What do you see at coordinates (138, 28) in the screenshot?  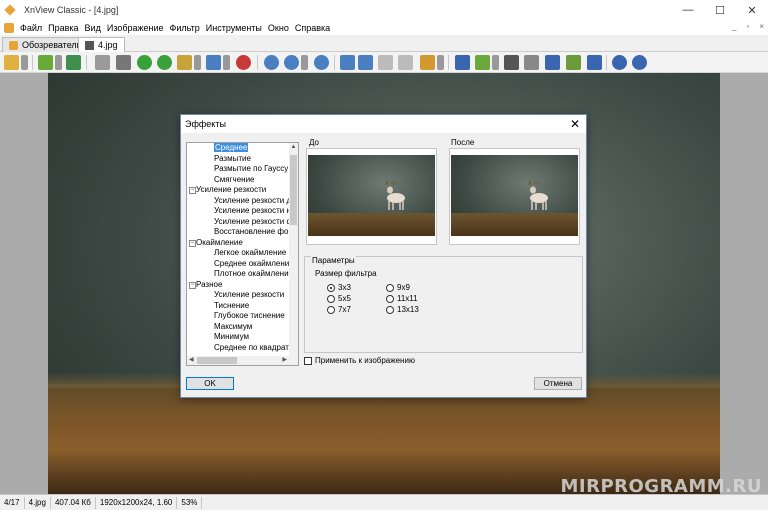 I see `menu-image: Изображение` at bounding box center [138, 28].